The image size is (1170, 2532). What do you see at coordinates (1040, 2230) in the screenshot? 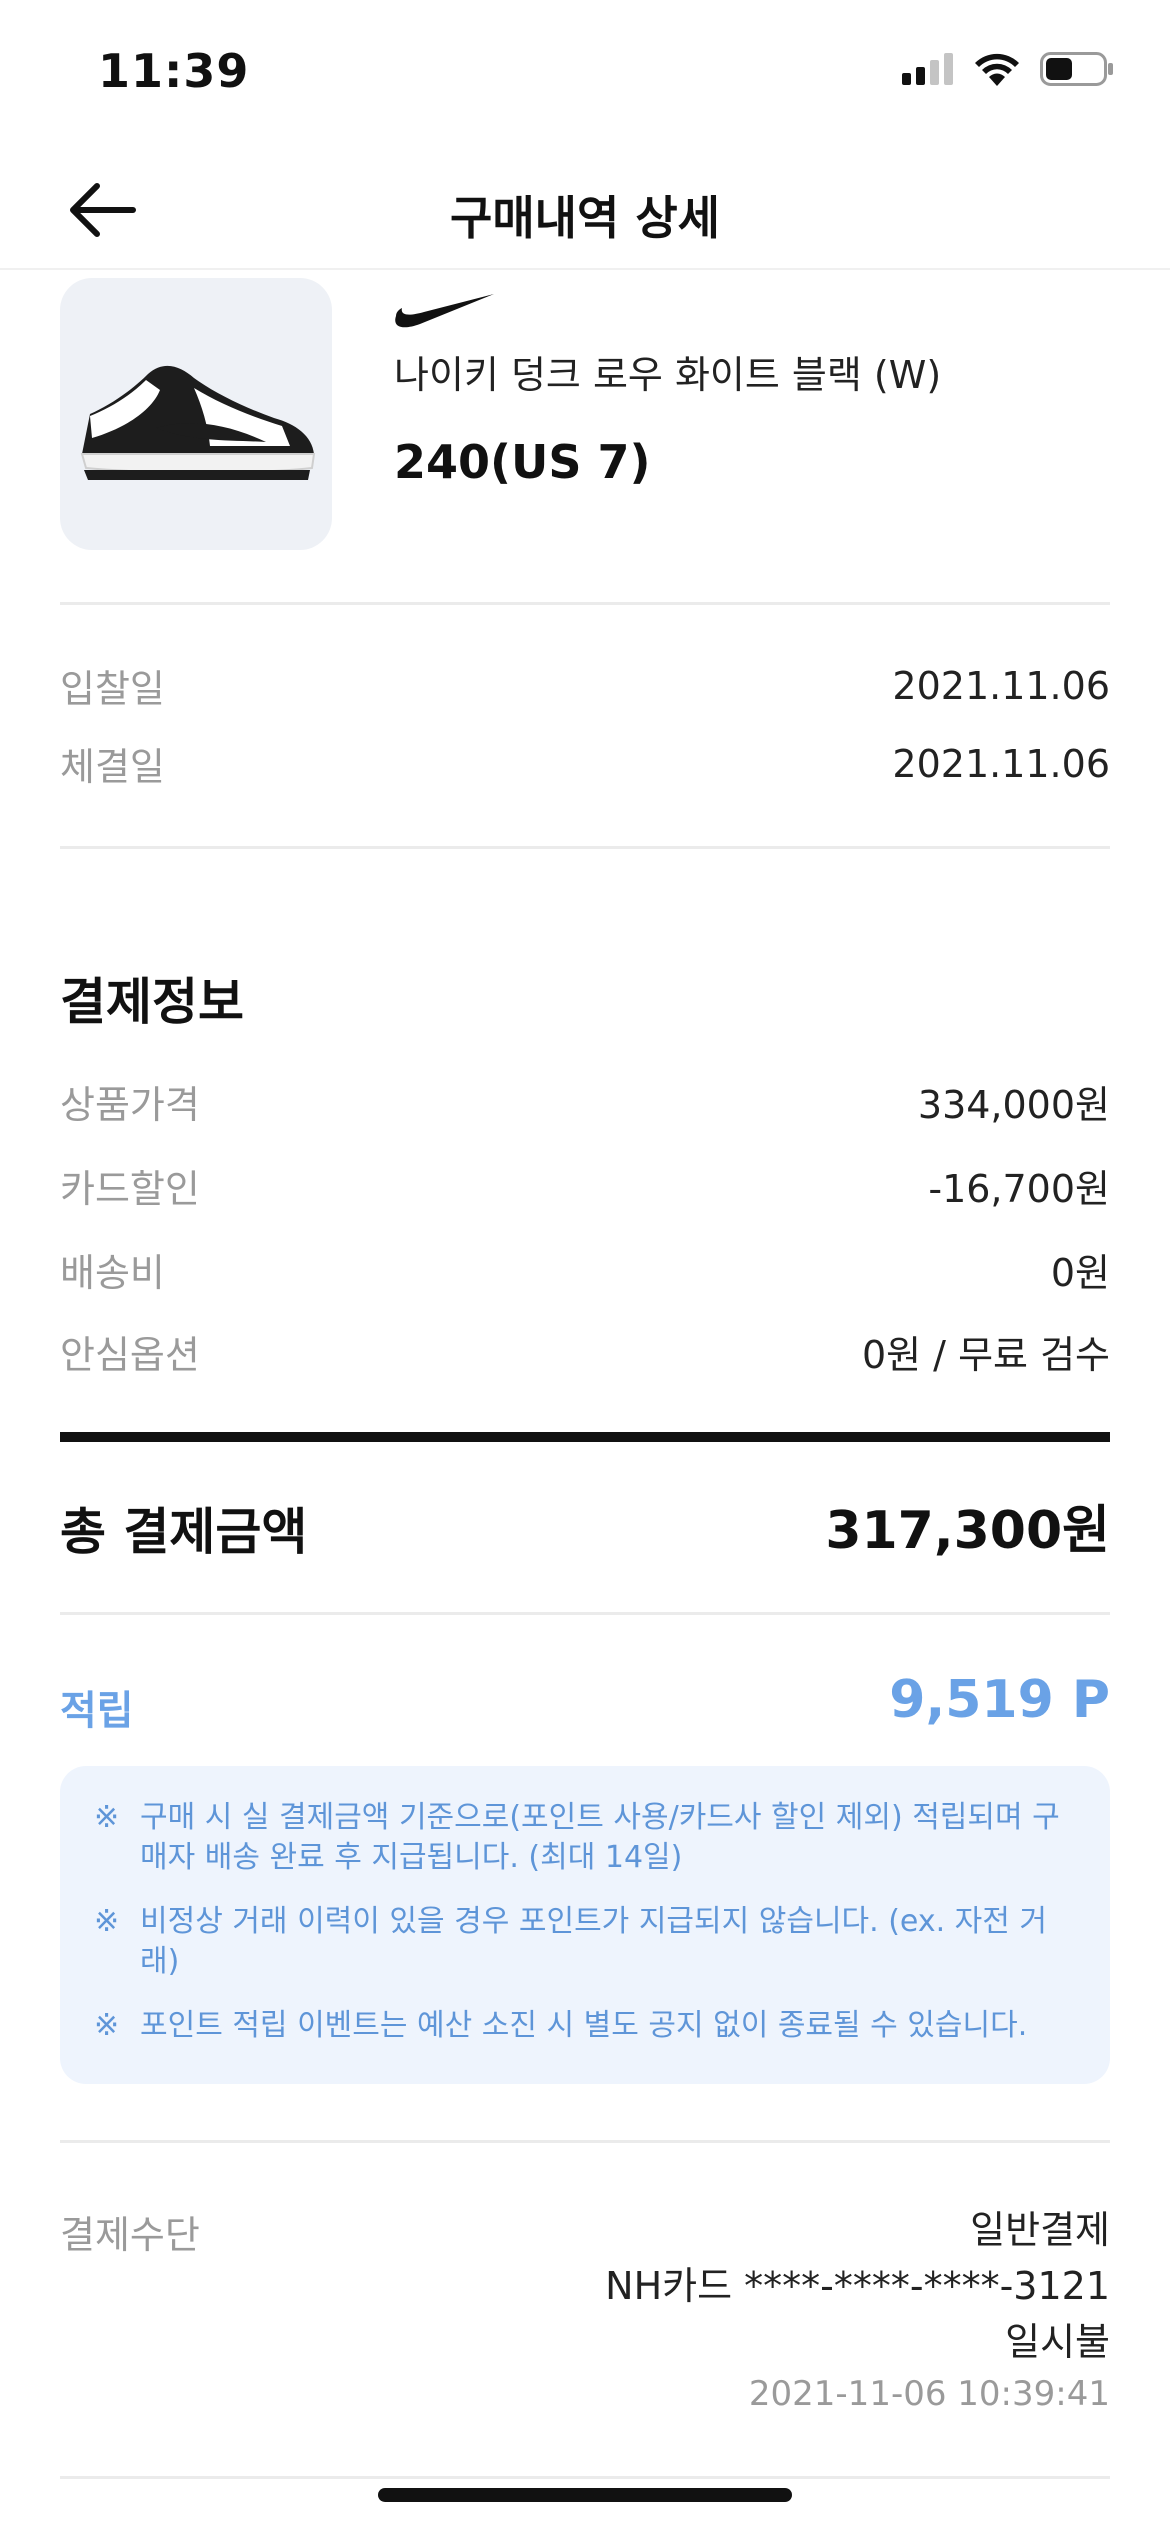
I see `payment-type: 일반결제` at bounding box center [1040, 2230].